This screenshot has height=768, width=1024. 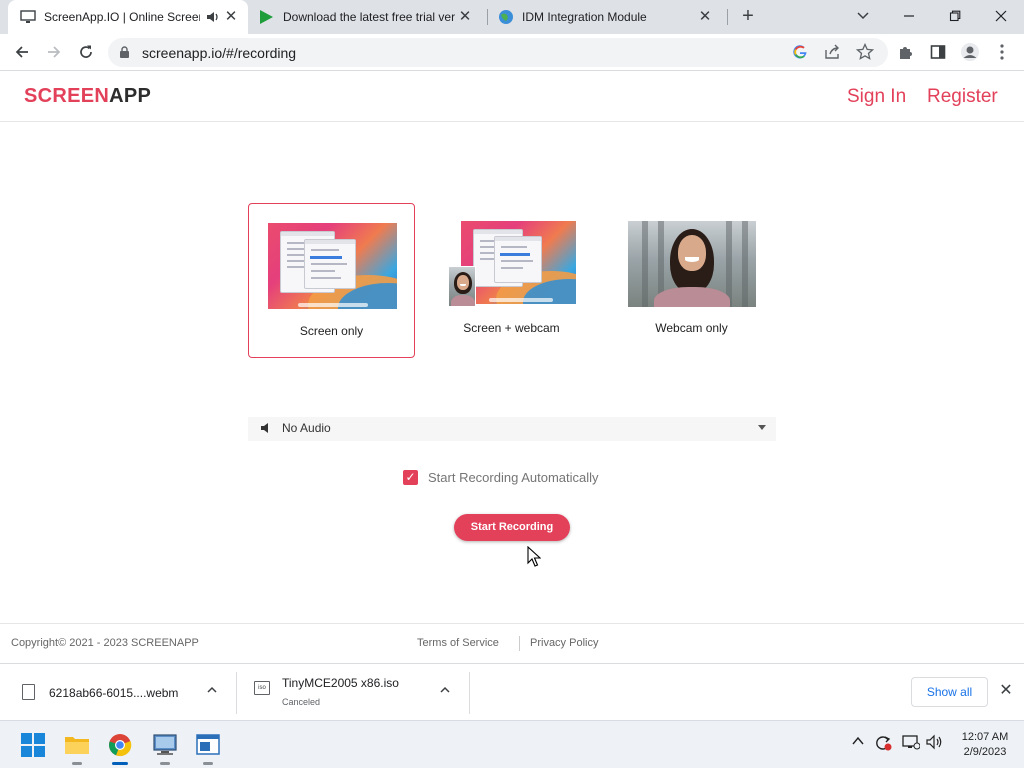 I want to click on browser-toolbar: screenapp.io/#/recording, so click(x=512, y=52).